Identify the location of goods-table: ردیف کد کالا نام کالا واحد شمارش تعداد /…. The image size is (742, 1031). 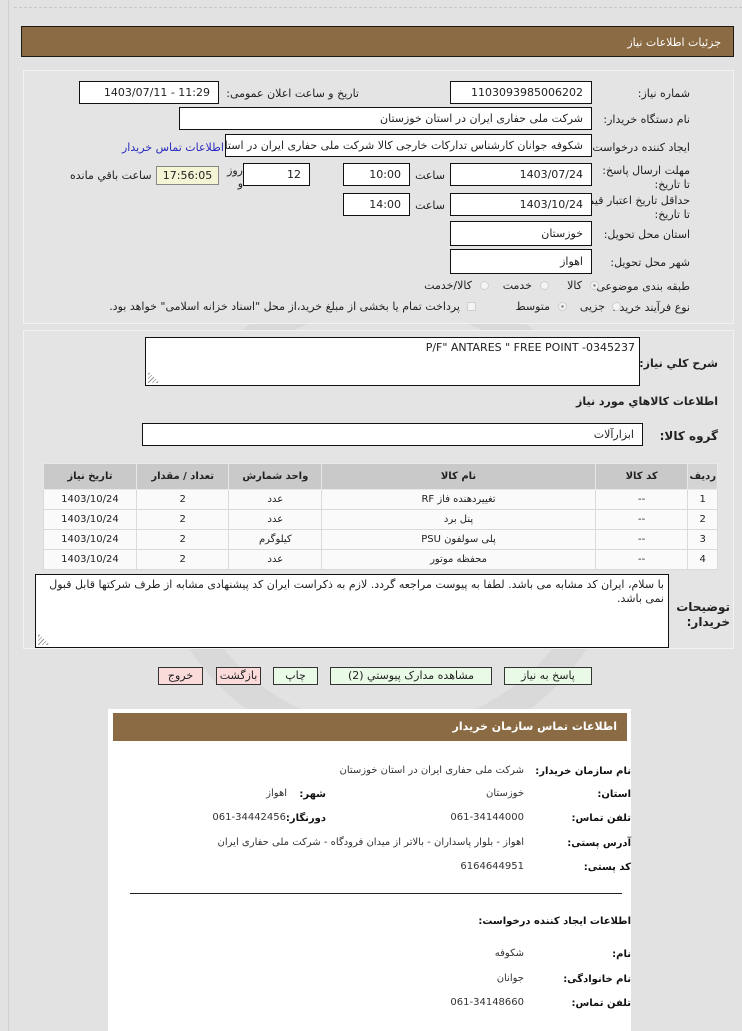
(380, 516).